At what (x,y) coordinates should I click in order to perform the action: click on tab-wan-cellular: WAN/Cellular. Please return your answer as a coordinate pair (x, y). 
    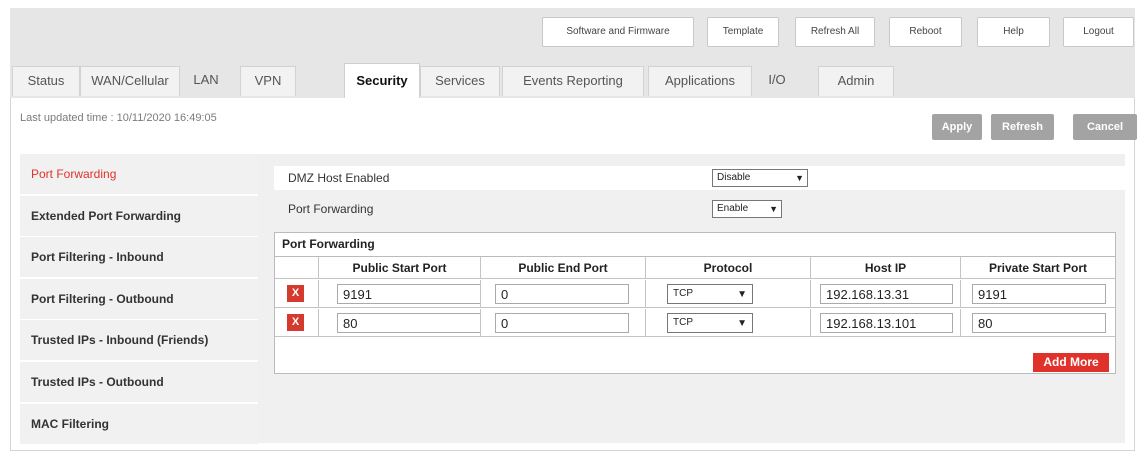
    Looking at the image, I should click on (130, 81).